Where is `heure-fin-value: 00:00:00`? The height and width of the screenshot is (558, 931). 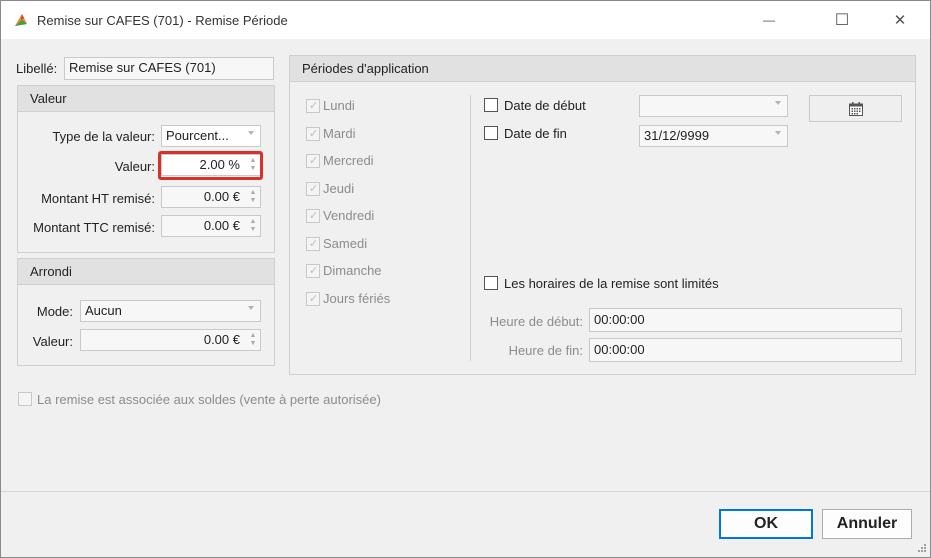 heure-fin-value: 00:00:00 is located at coordinates (619, 349).